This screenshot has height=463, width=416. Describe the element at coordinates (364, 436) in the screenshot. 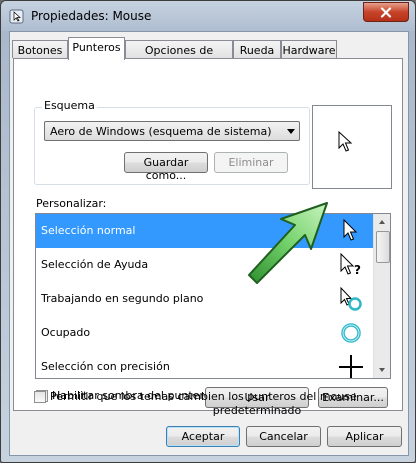

I see `apply-button: Aplicar` at that location.